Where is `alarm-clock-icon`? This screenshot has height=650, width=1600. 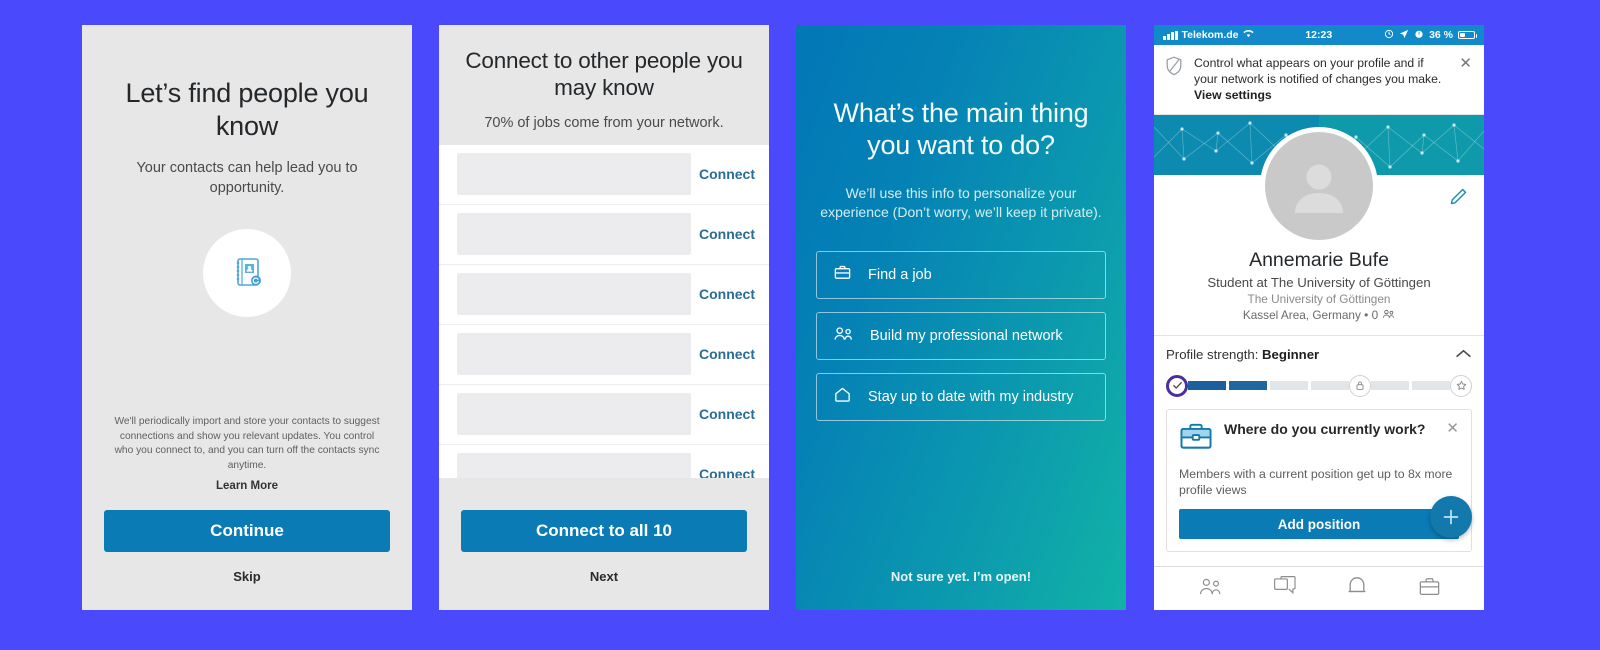
alarm-clock-icon is located at coordinates (1419, 35).